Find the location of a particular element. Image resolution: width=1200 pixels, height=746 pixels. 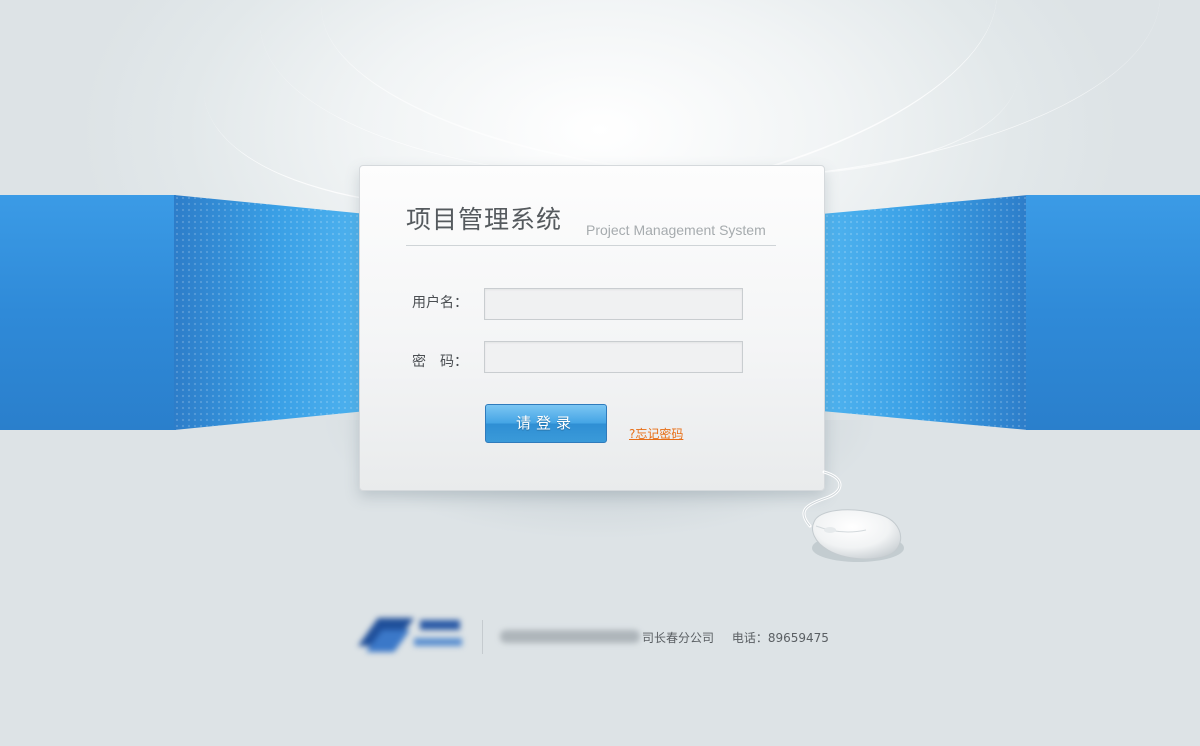

app-title: 项目管理系统 is located at coordinates (484, 219).